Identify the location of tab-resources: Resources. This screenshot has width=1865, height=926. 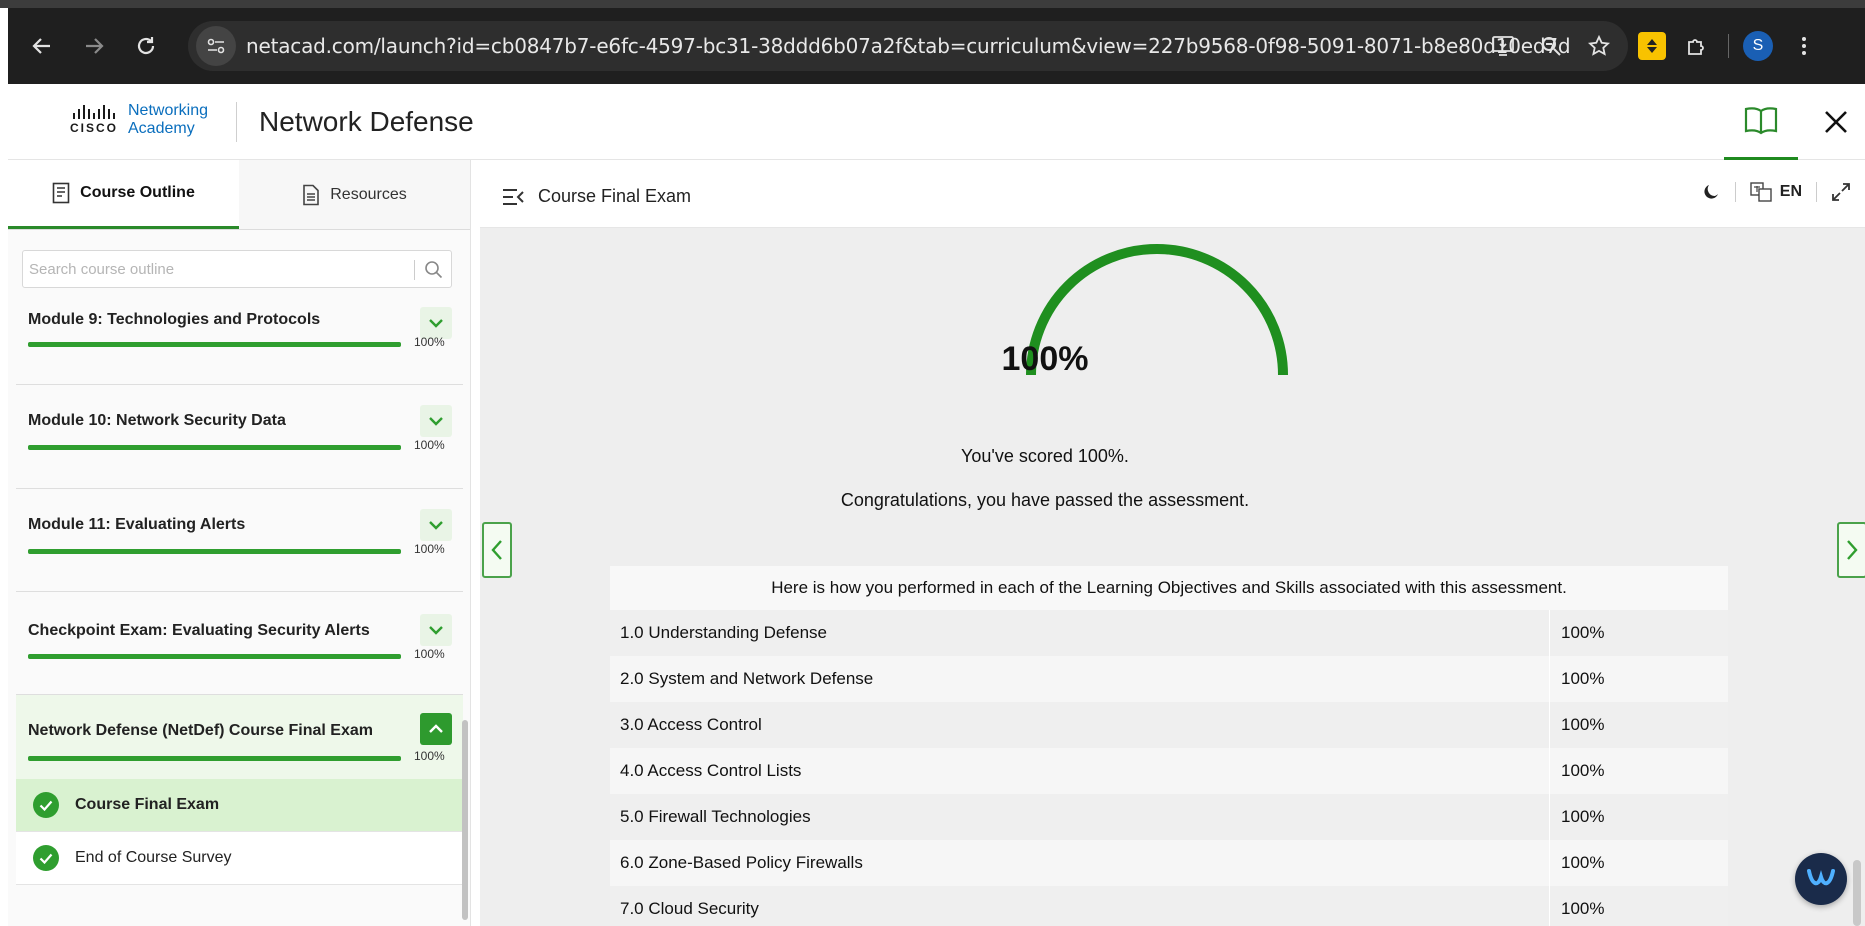
(354, 194).